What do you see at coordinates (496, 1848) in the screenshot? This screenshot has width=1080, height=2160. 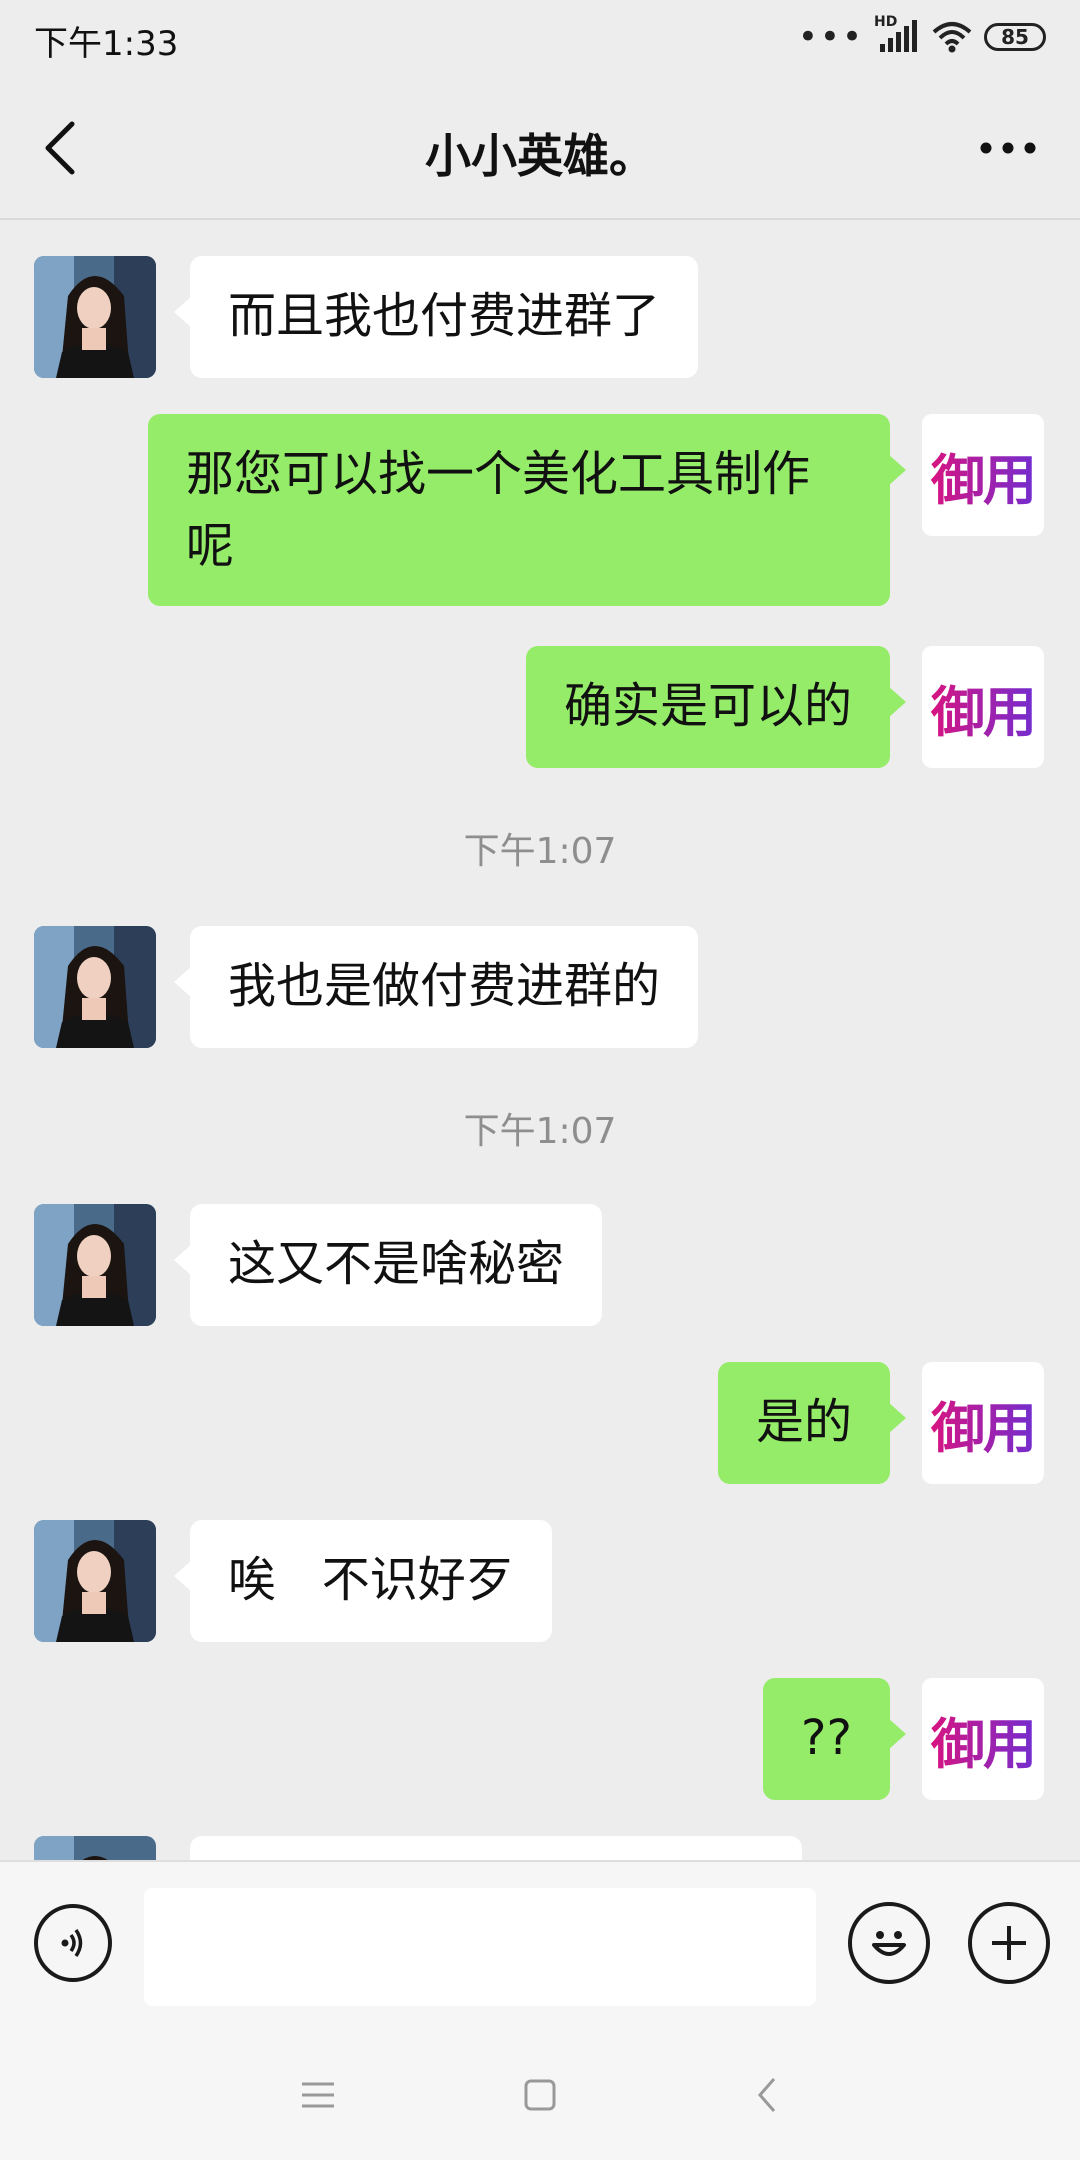 I see `incoming-message-partial` at bounding box center [496, 1848].